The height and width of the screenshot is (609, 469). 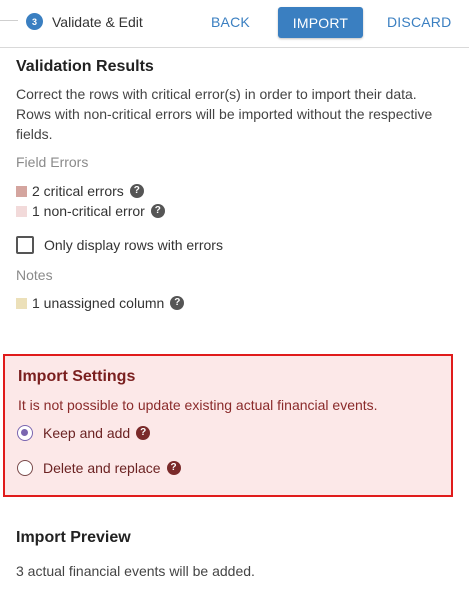 I want to click on noncritical-swatch, so click(x=21, y=211).